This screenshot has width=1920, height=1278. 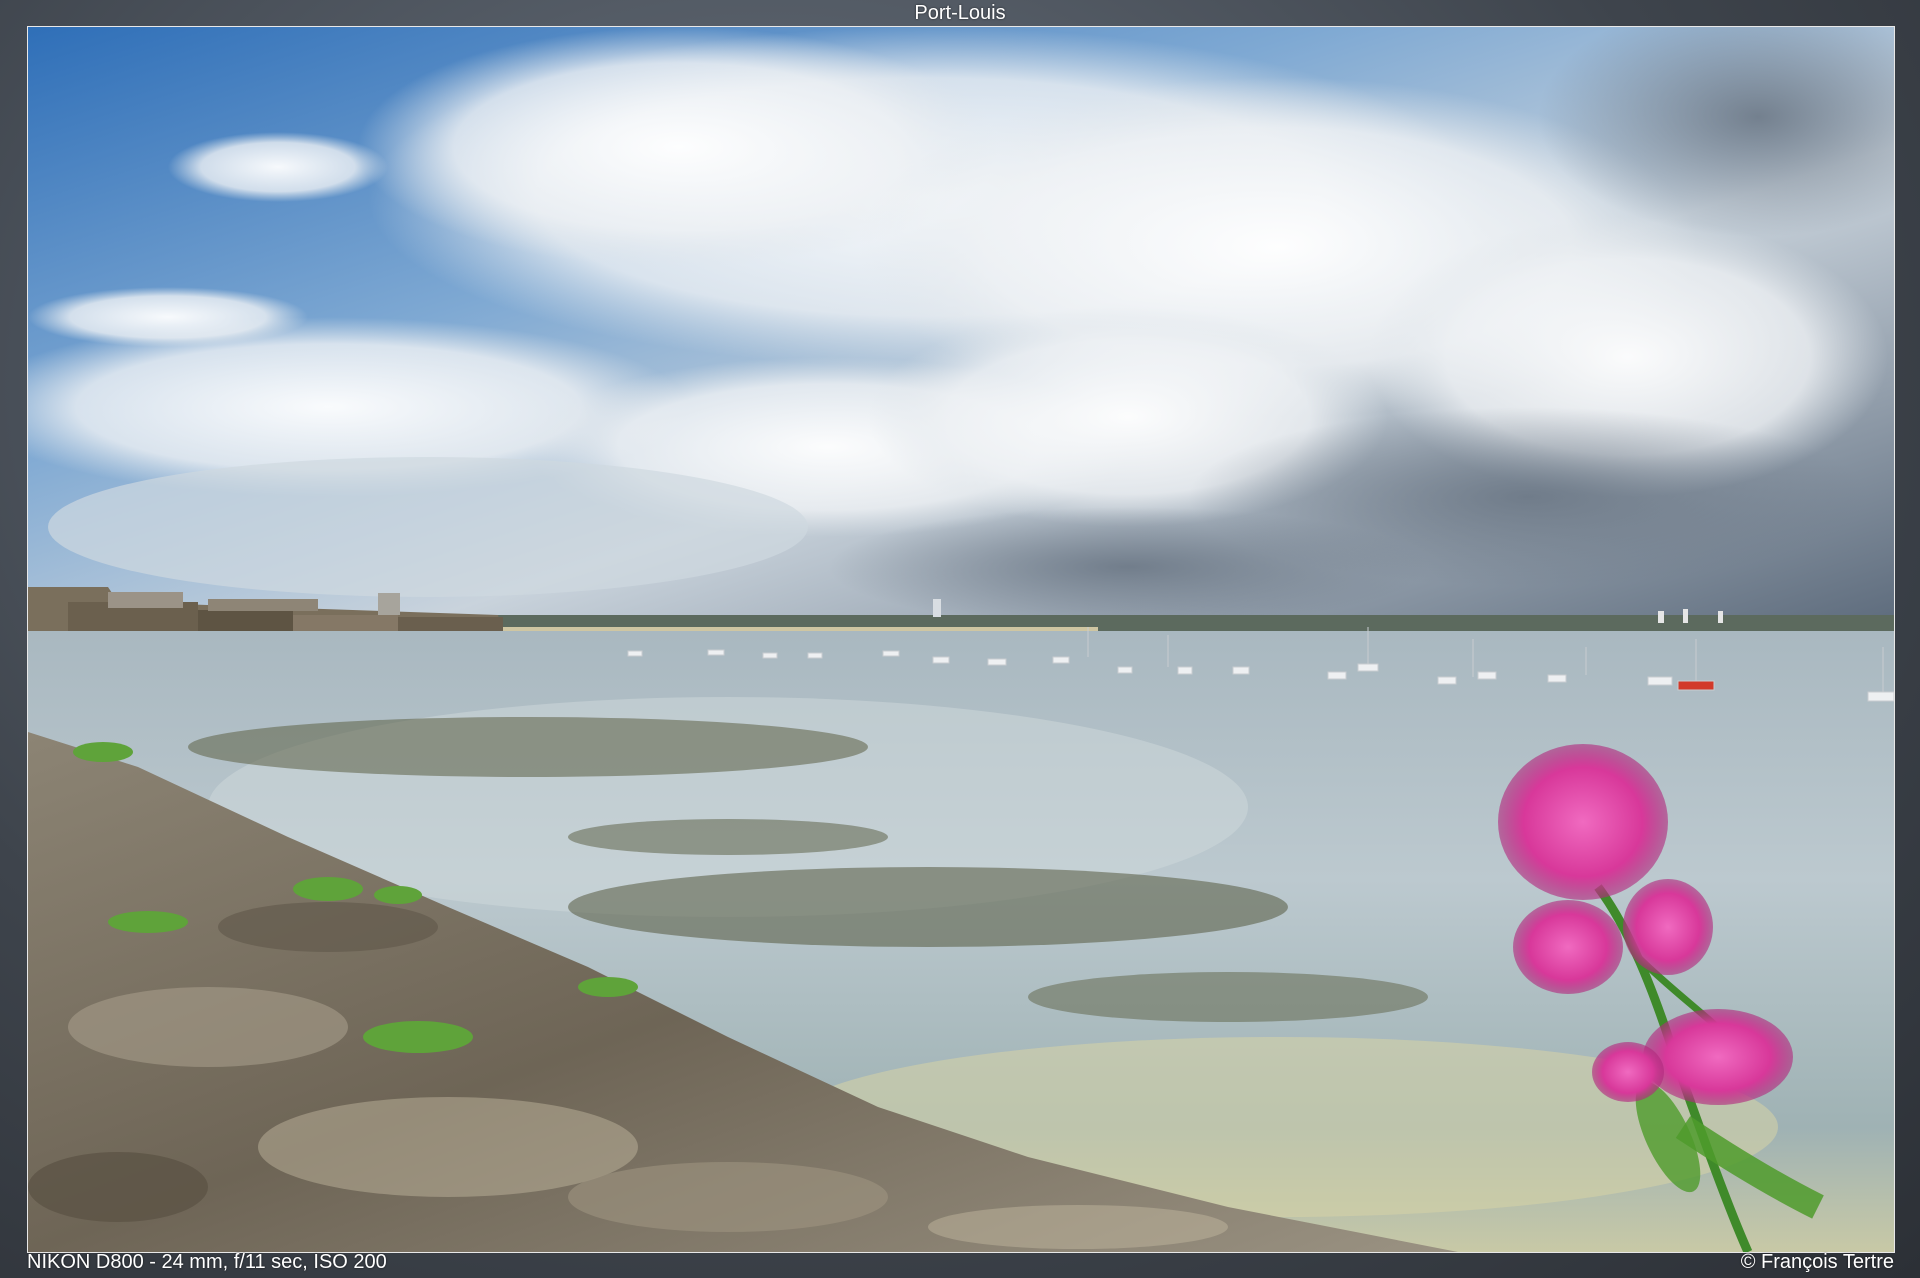 I want to click on camera-exif-info: NIKON D800 - 24 mm, f/11 sec, ISO 200, so click(x=207, y=1262).